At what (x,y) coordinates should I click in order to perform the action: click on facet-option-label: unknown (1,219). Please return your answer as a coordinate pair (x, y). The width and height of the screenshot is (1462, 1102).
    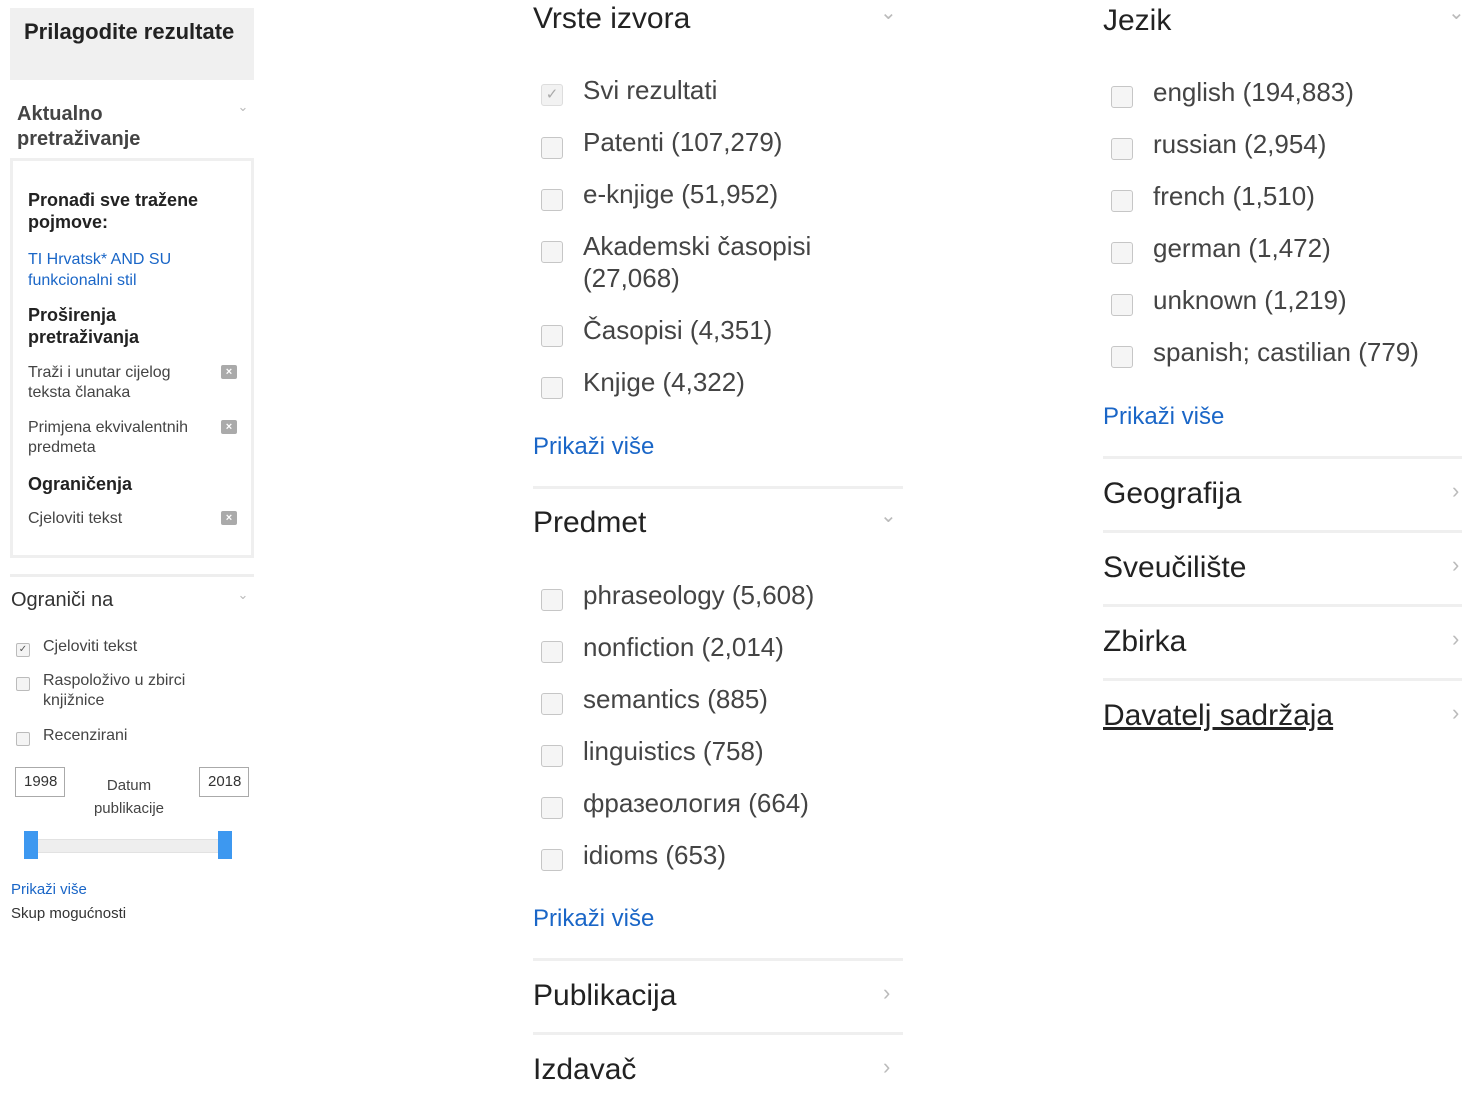
    Looking at the image, I should click on (1250, 300).